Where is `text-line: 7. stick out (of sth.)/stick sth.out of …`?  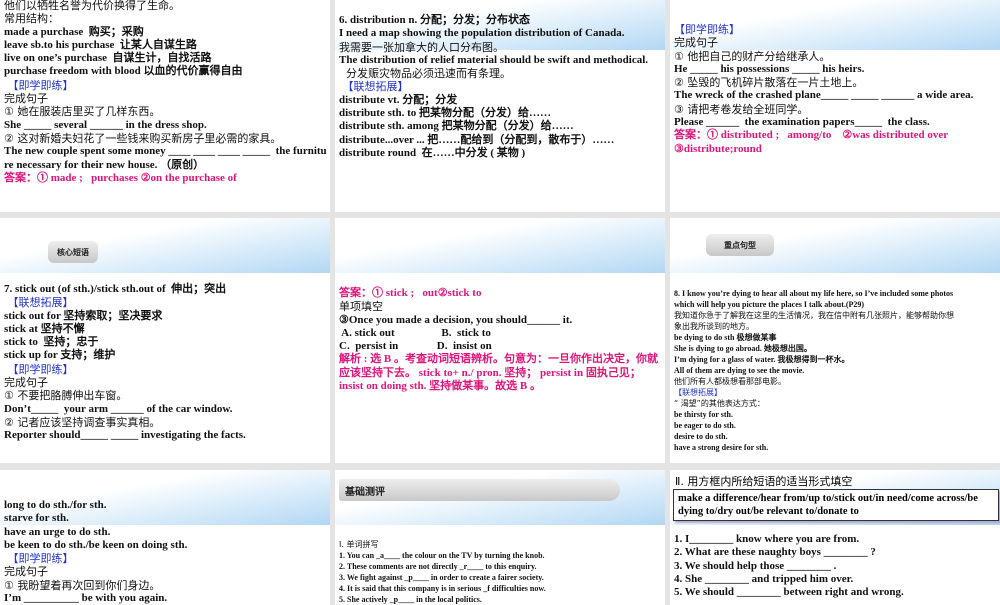
text-line: 7. stick out (of sth.)/stick sth.out of … is located at coordinates (115, 289).